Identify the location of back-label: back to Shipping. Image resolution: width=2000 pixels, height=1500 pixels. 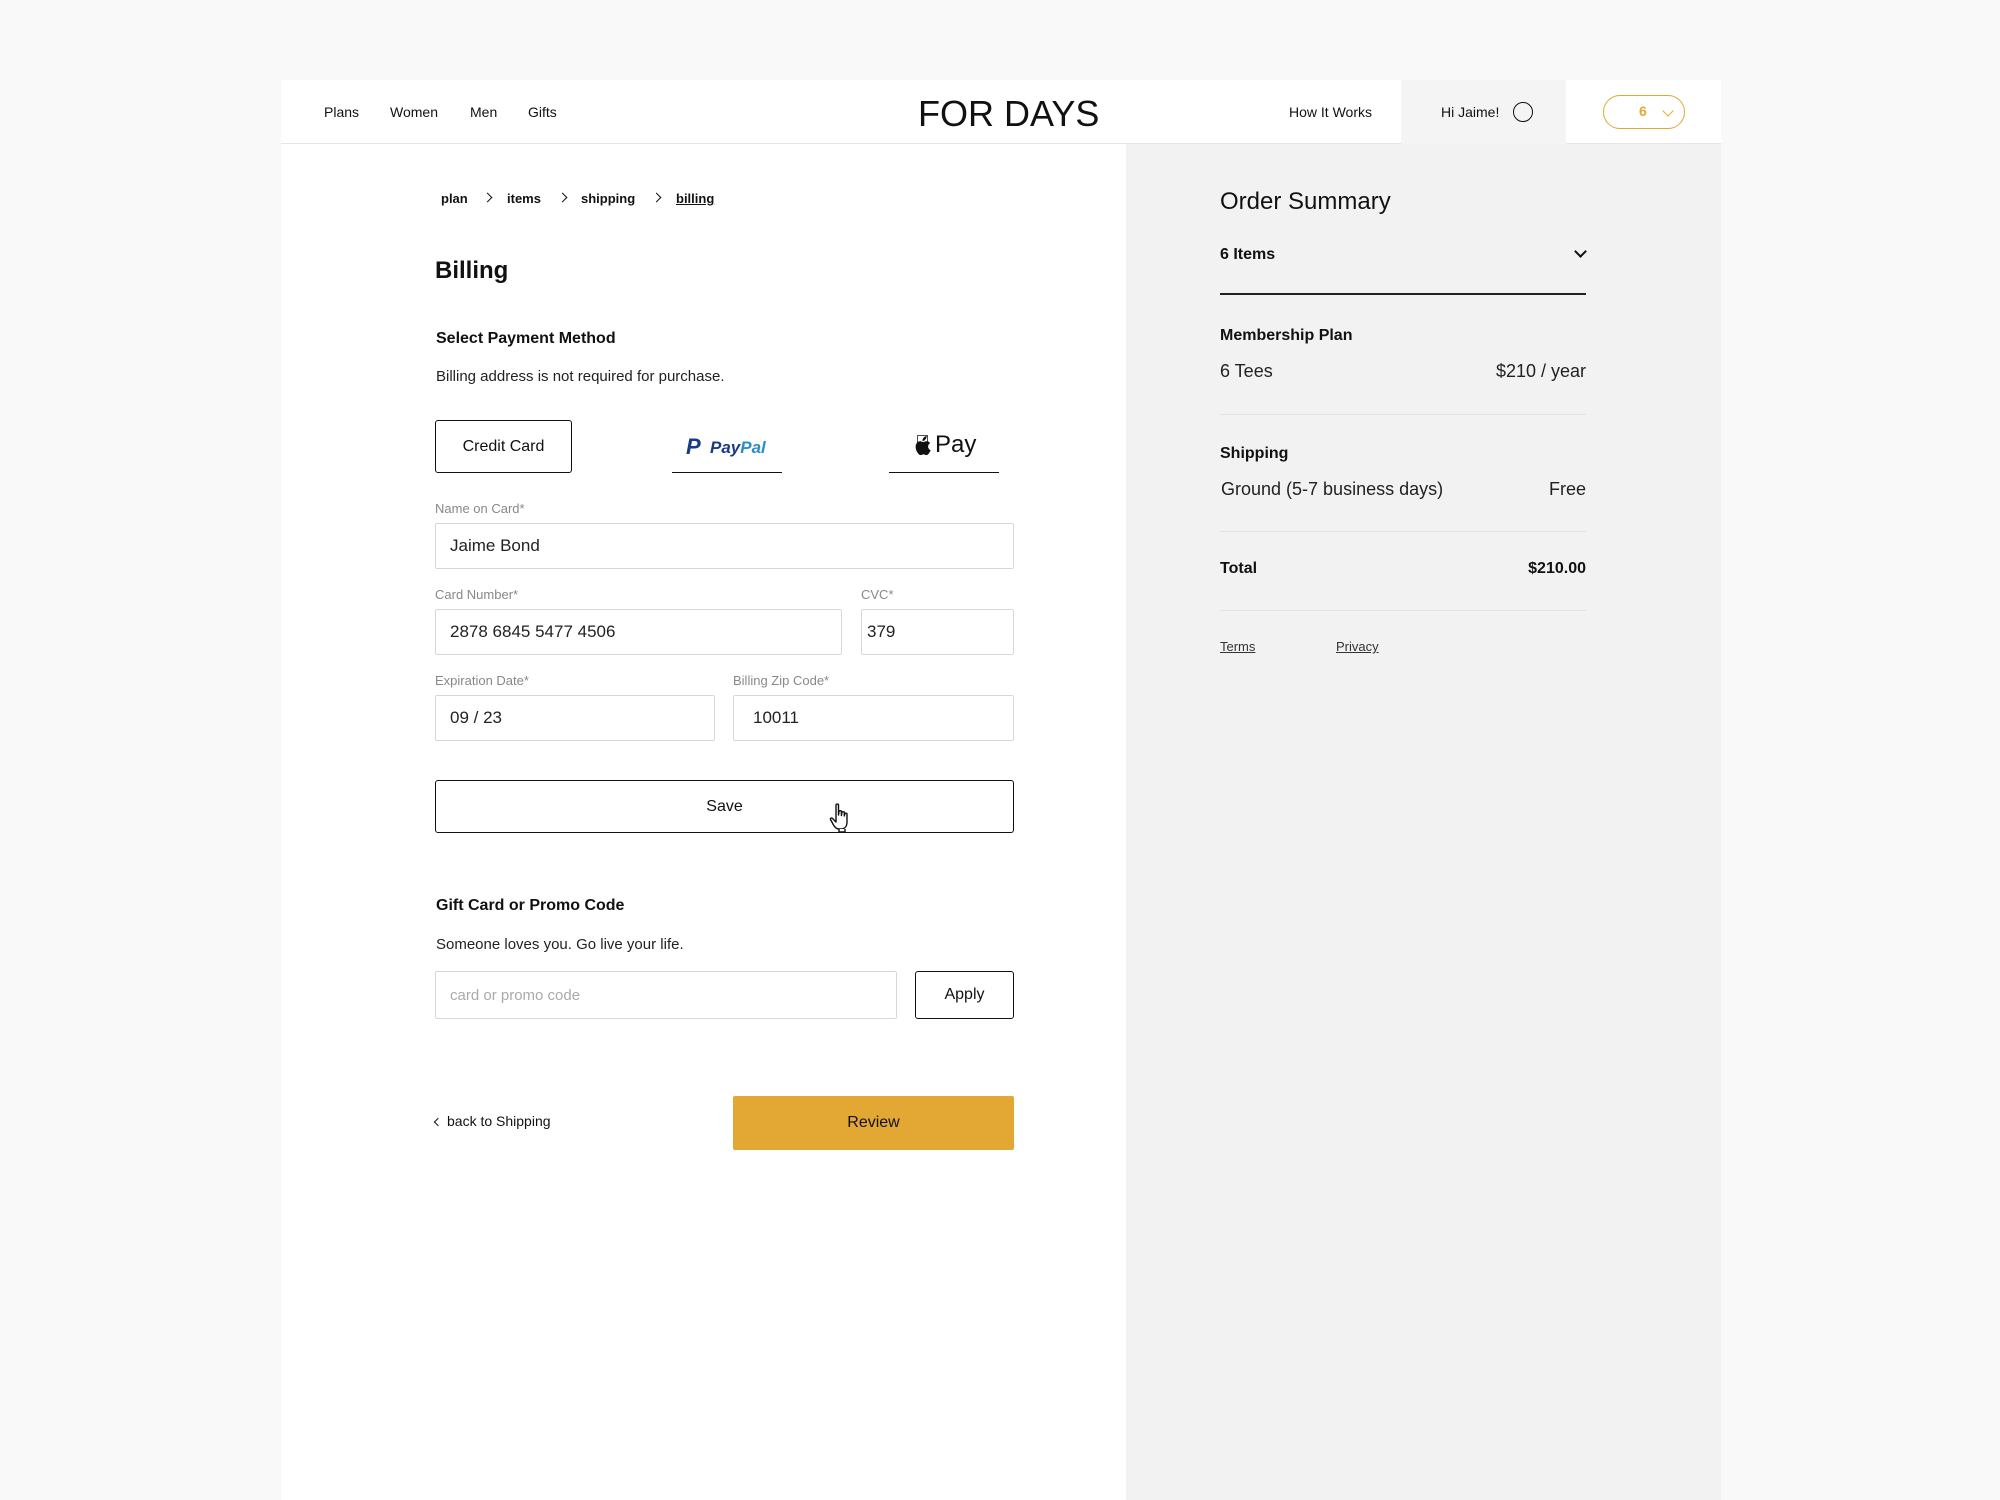
(499, 1121).